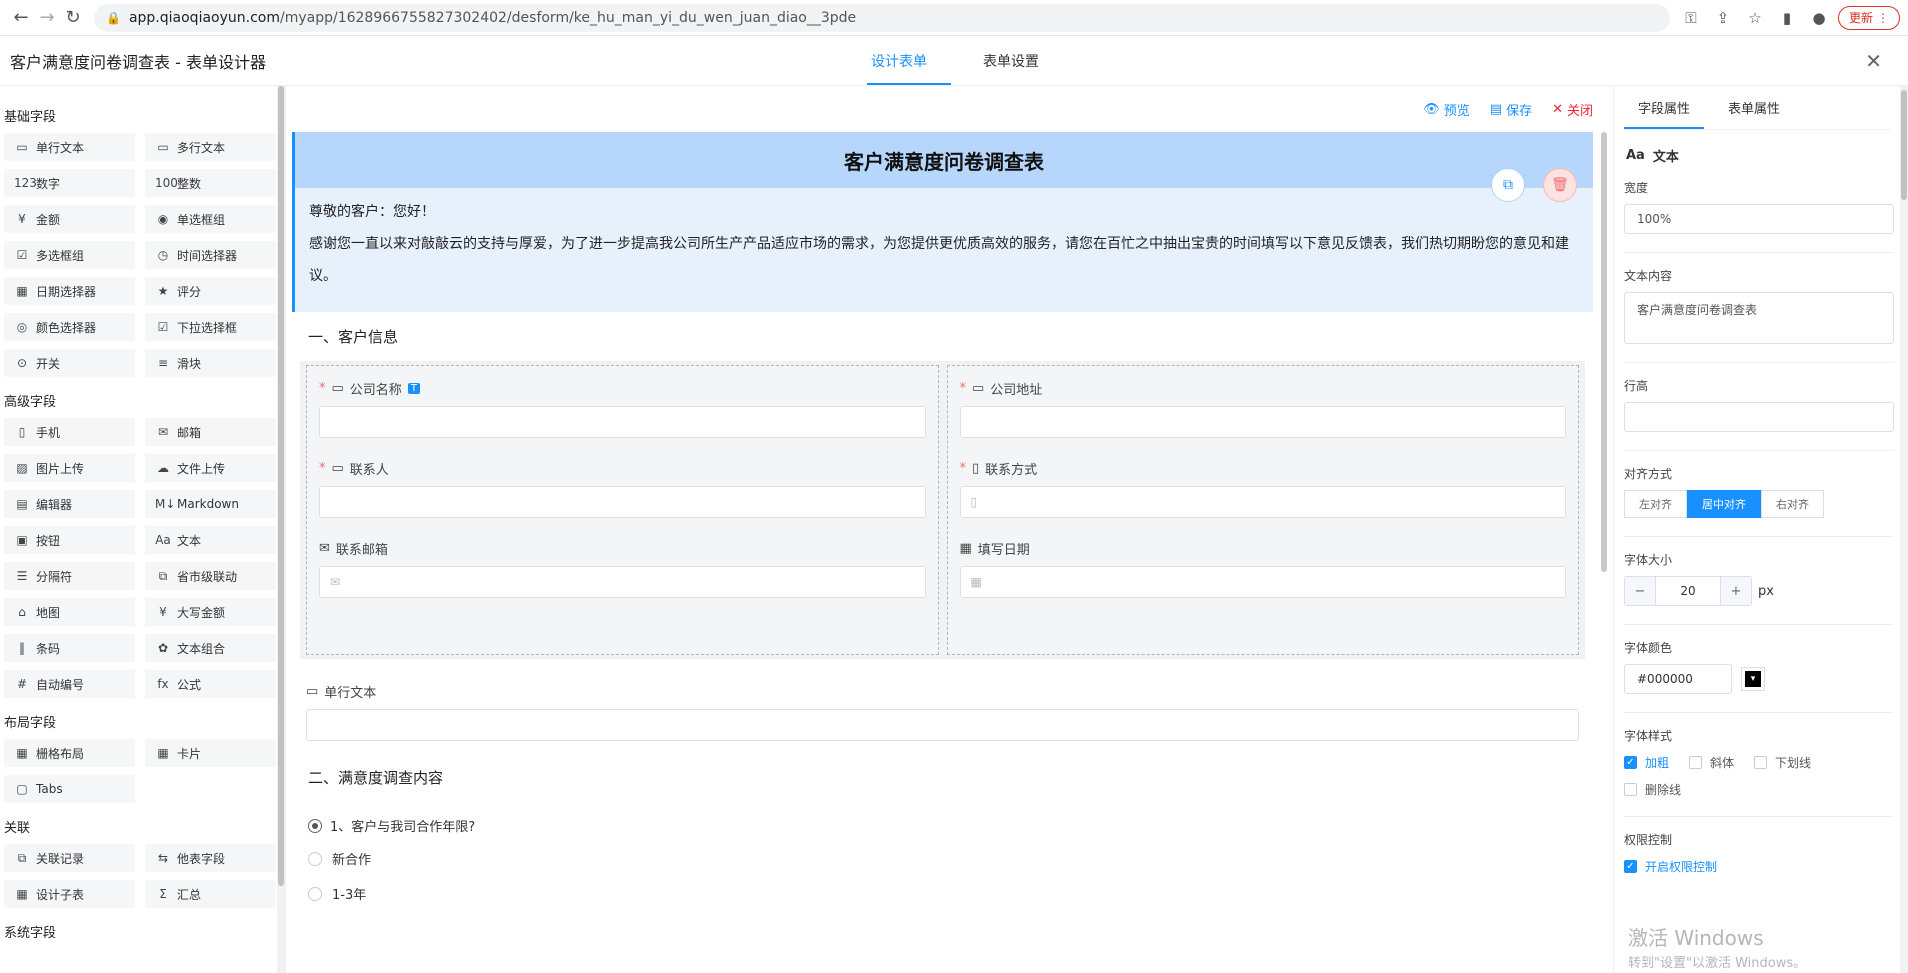  I want to click on field-contact-email: ✉ 联系邮箱 ✉, so click(622, 566).